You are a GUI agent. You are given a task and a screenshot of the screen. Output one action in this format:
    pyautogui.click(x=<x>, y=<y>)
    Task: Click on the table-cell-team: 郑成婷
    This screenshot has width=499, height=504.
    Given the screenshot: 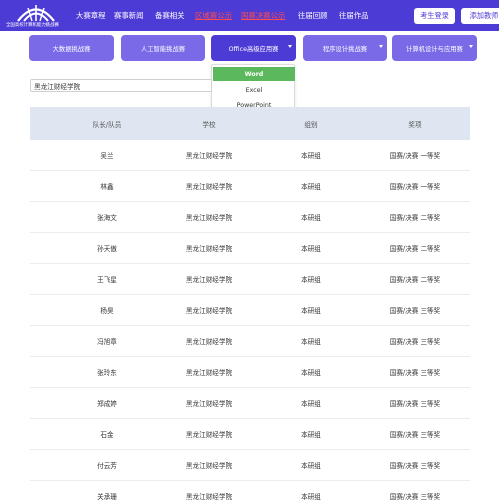 What is the action you would take?
    pyautogui.click(x=107, y=404)
    